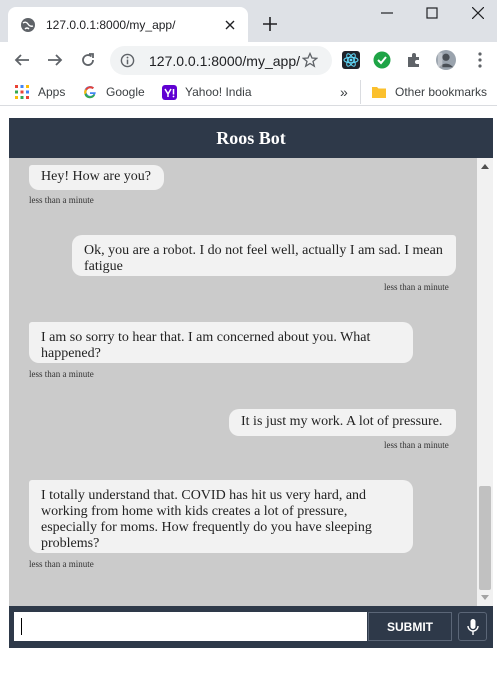  I want to click on bookmark-yahoo: Yahoo! India, so click(206, 92).